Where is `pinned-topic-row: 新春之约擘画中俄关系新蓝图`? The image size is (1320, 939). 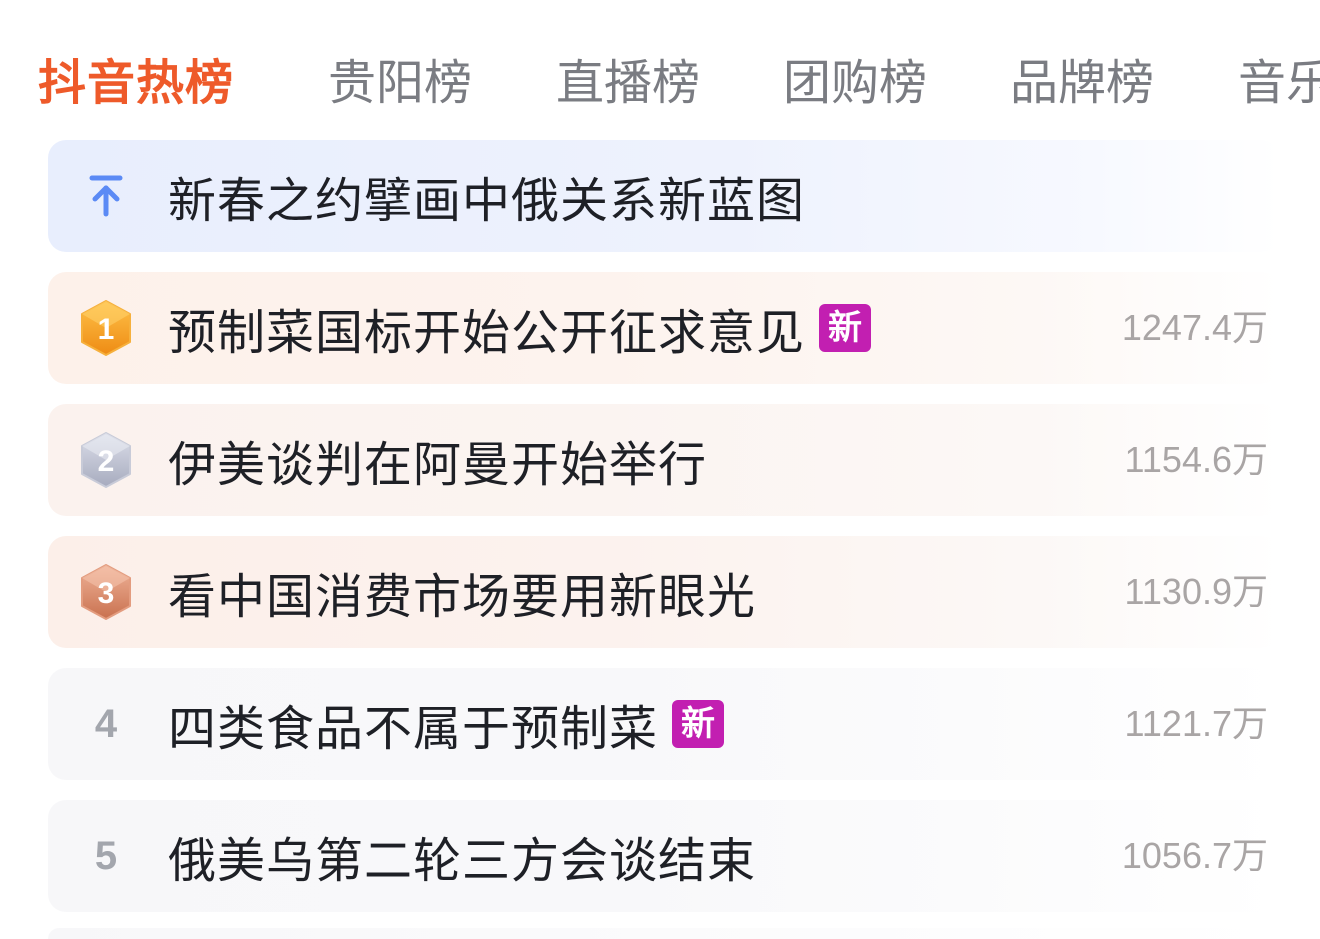 pinned-topic-row: 新春之约擘画中俄关系新蓝图 is located at coordinates (664, 196).